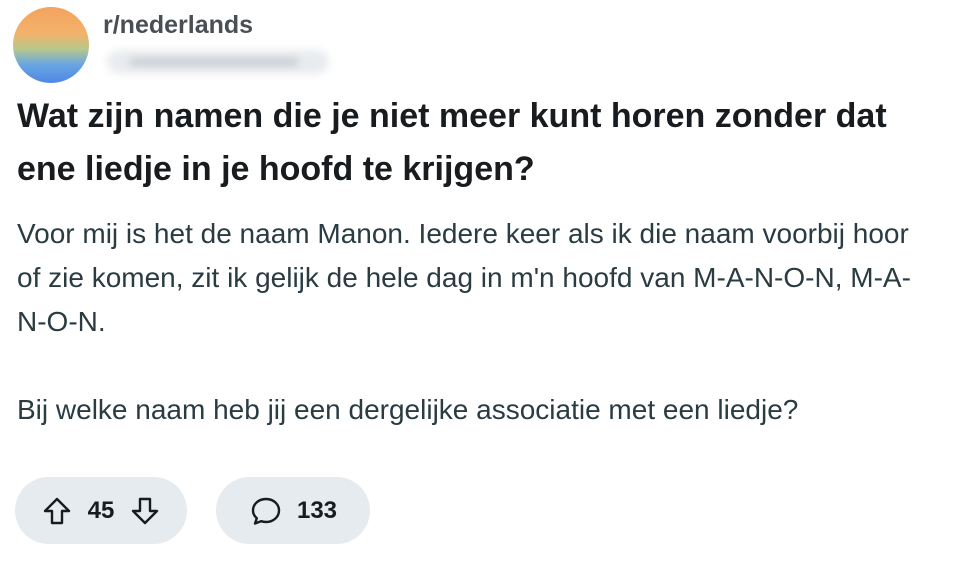 The image size is (956, 570). I want to click on arrow-up-icon, so click(57, 511).